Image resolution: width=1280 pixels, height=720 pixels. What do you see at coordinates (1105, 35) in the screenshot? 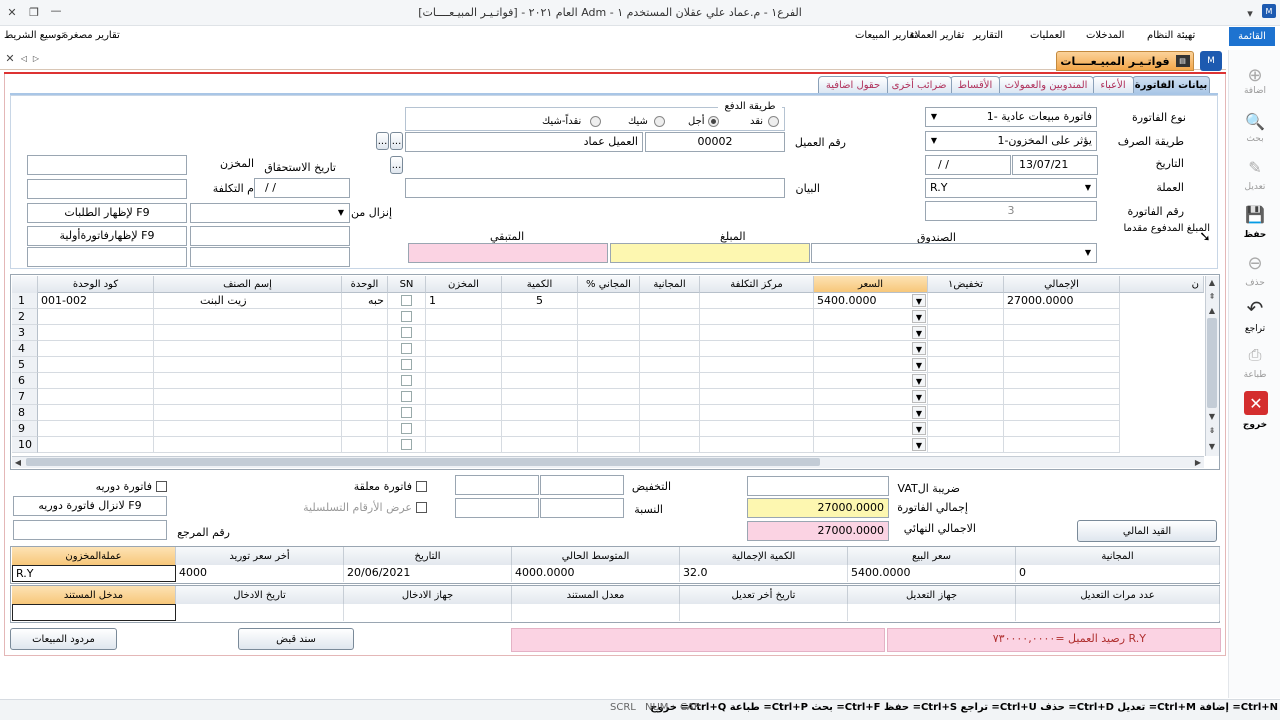
I see `menu-item-inputs: المدخلات` at bounding box center [1105, 35].